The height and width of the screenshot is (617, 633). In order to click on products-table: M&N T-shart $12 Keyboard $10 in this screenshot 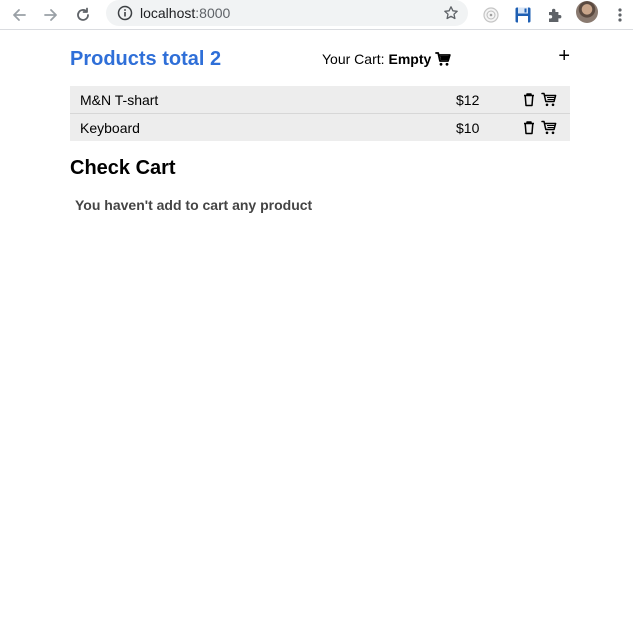, I will do `click(320, 113)`.